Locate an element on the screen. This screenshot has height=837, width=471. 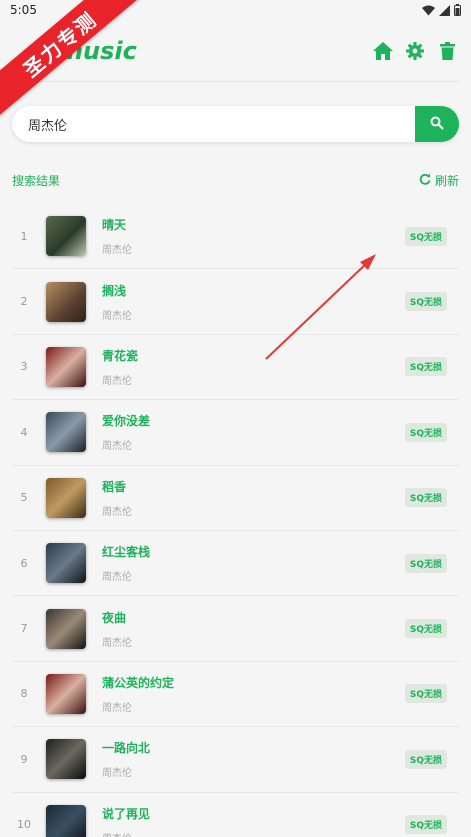
status-icons is located at coordinates (441, 10).